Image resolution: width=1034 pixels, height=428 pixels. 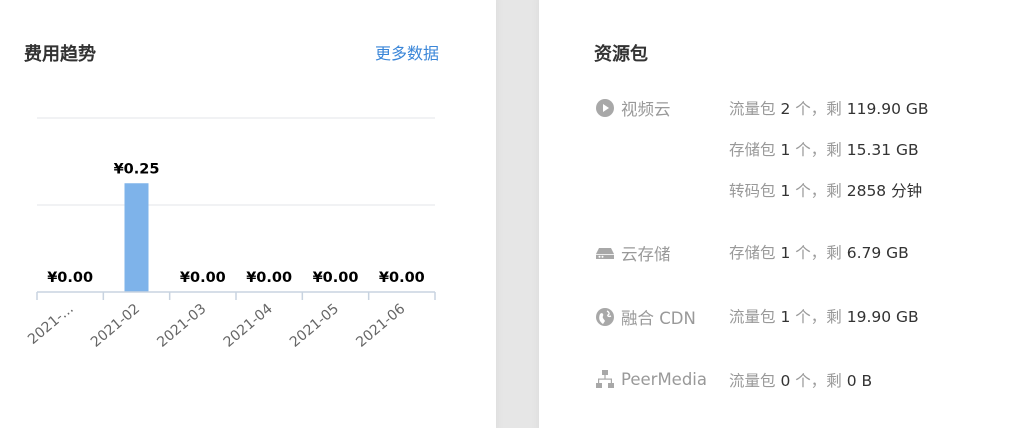 What do you see at coordinates (658, 318) in the screenshot?
I see `resource-category-name: 融合 CDN` at bounding box center [658, 318].